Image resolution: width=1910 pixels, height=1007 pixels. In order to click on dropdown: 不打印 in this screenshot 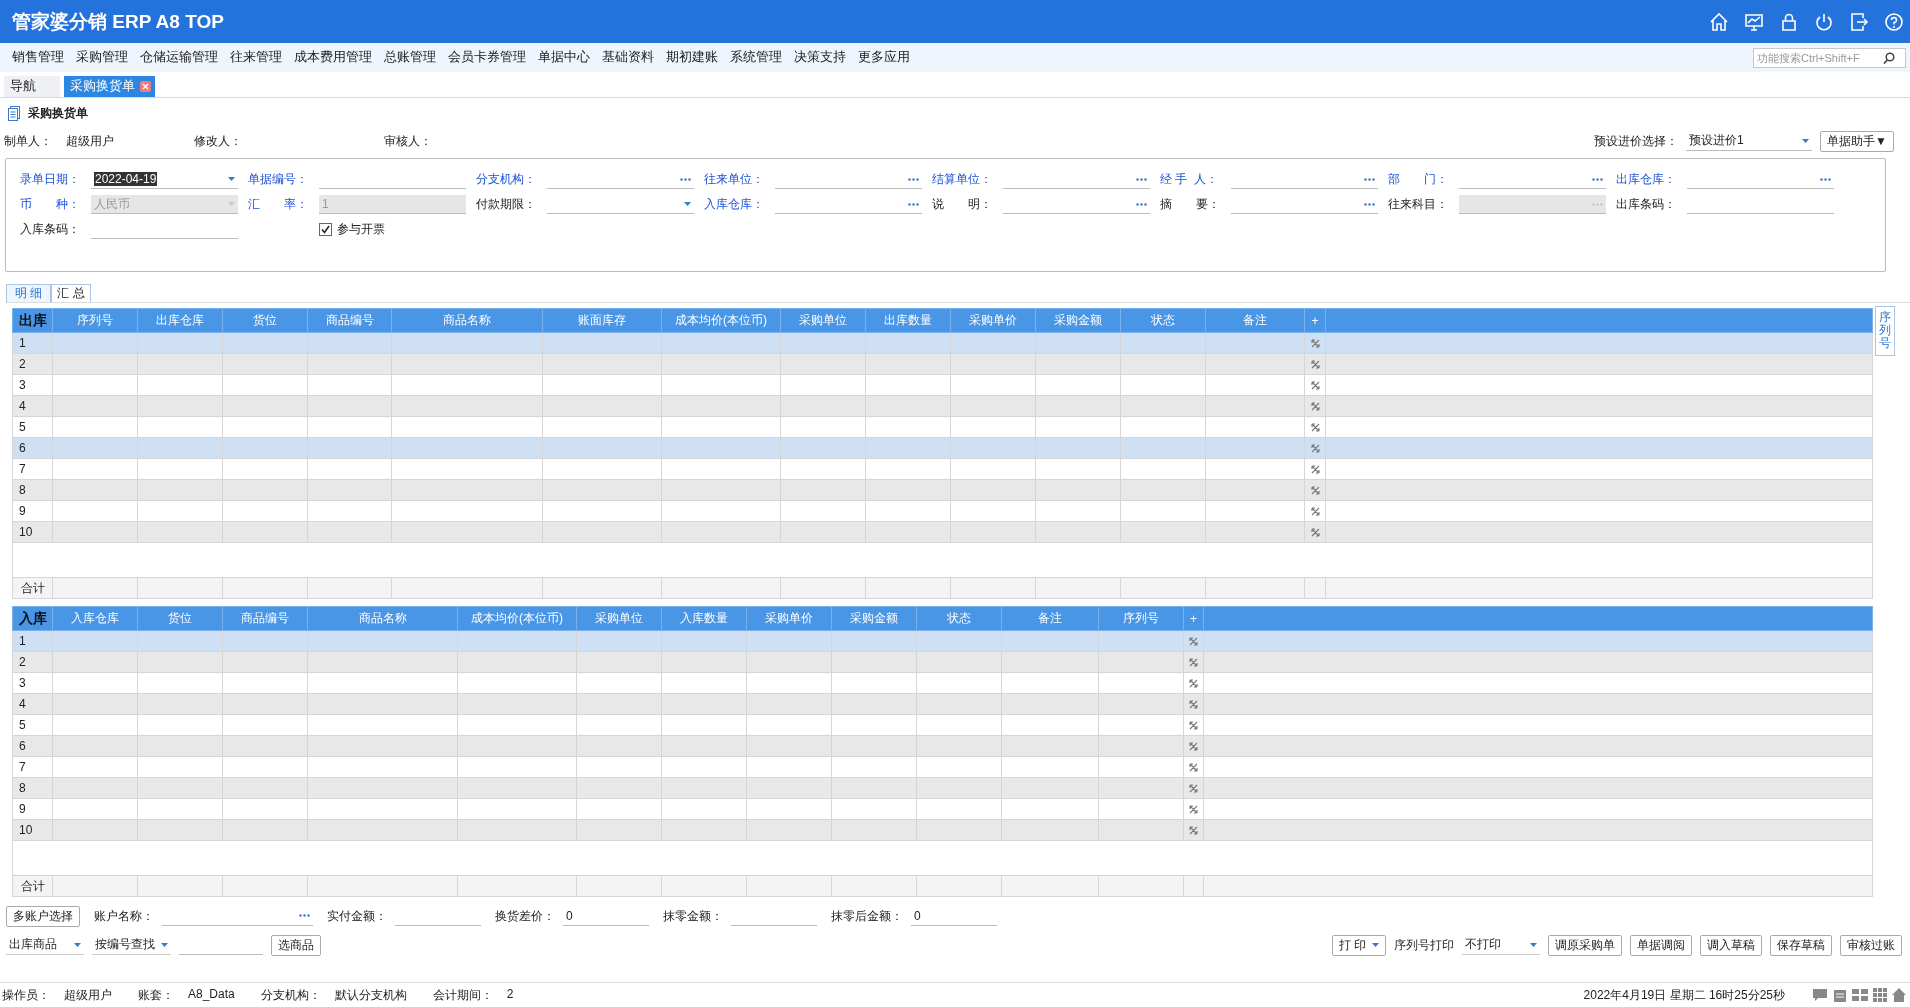, I will do `click(1501, 945)`.